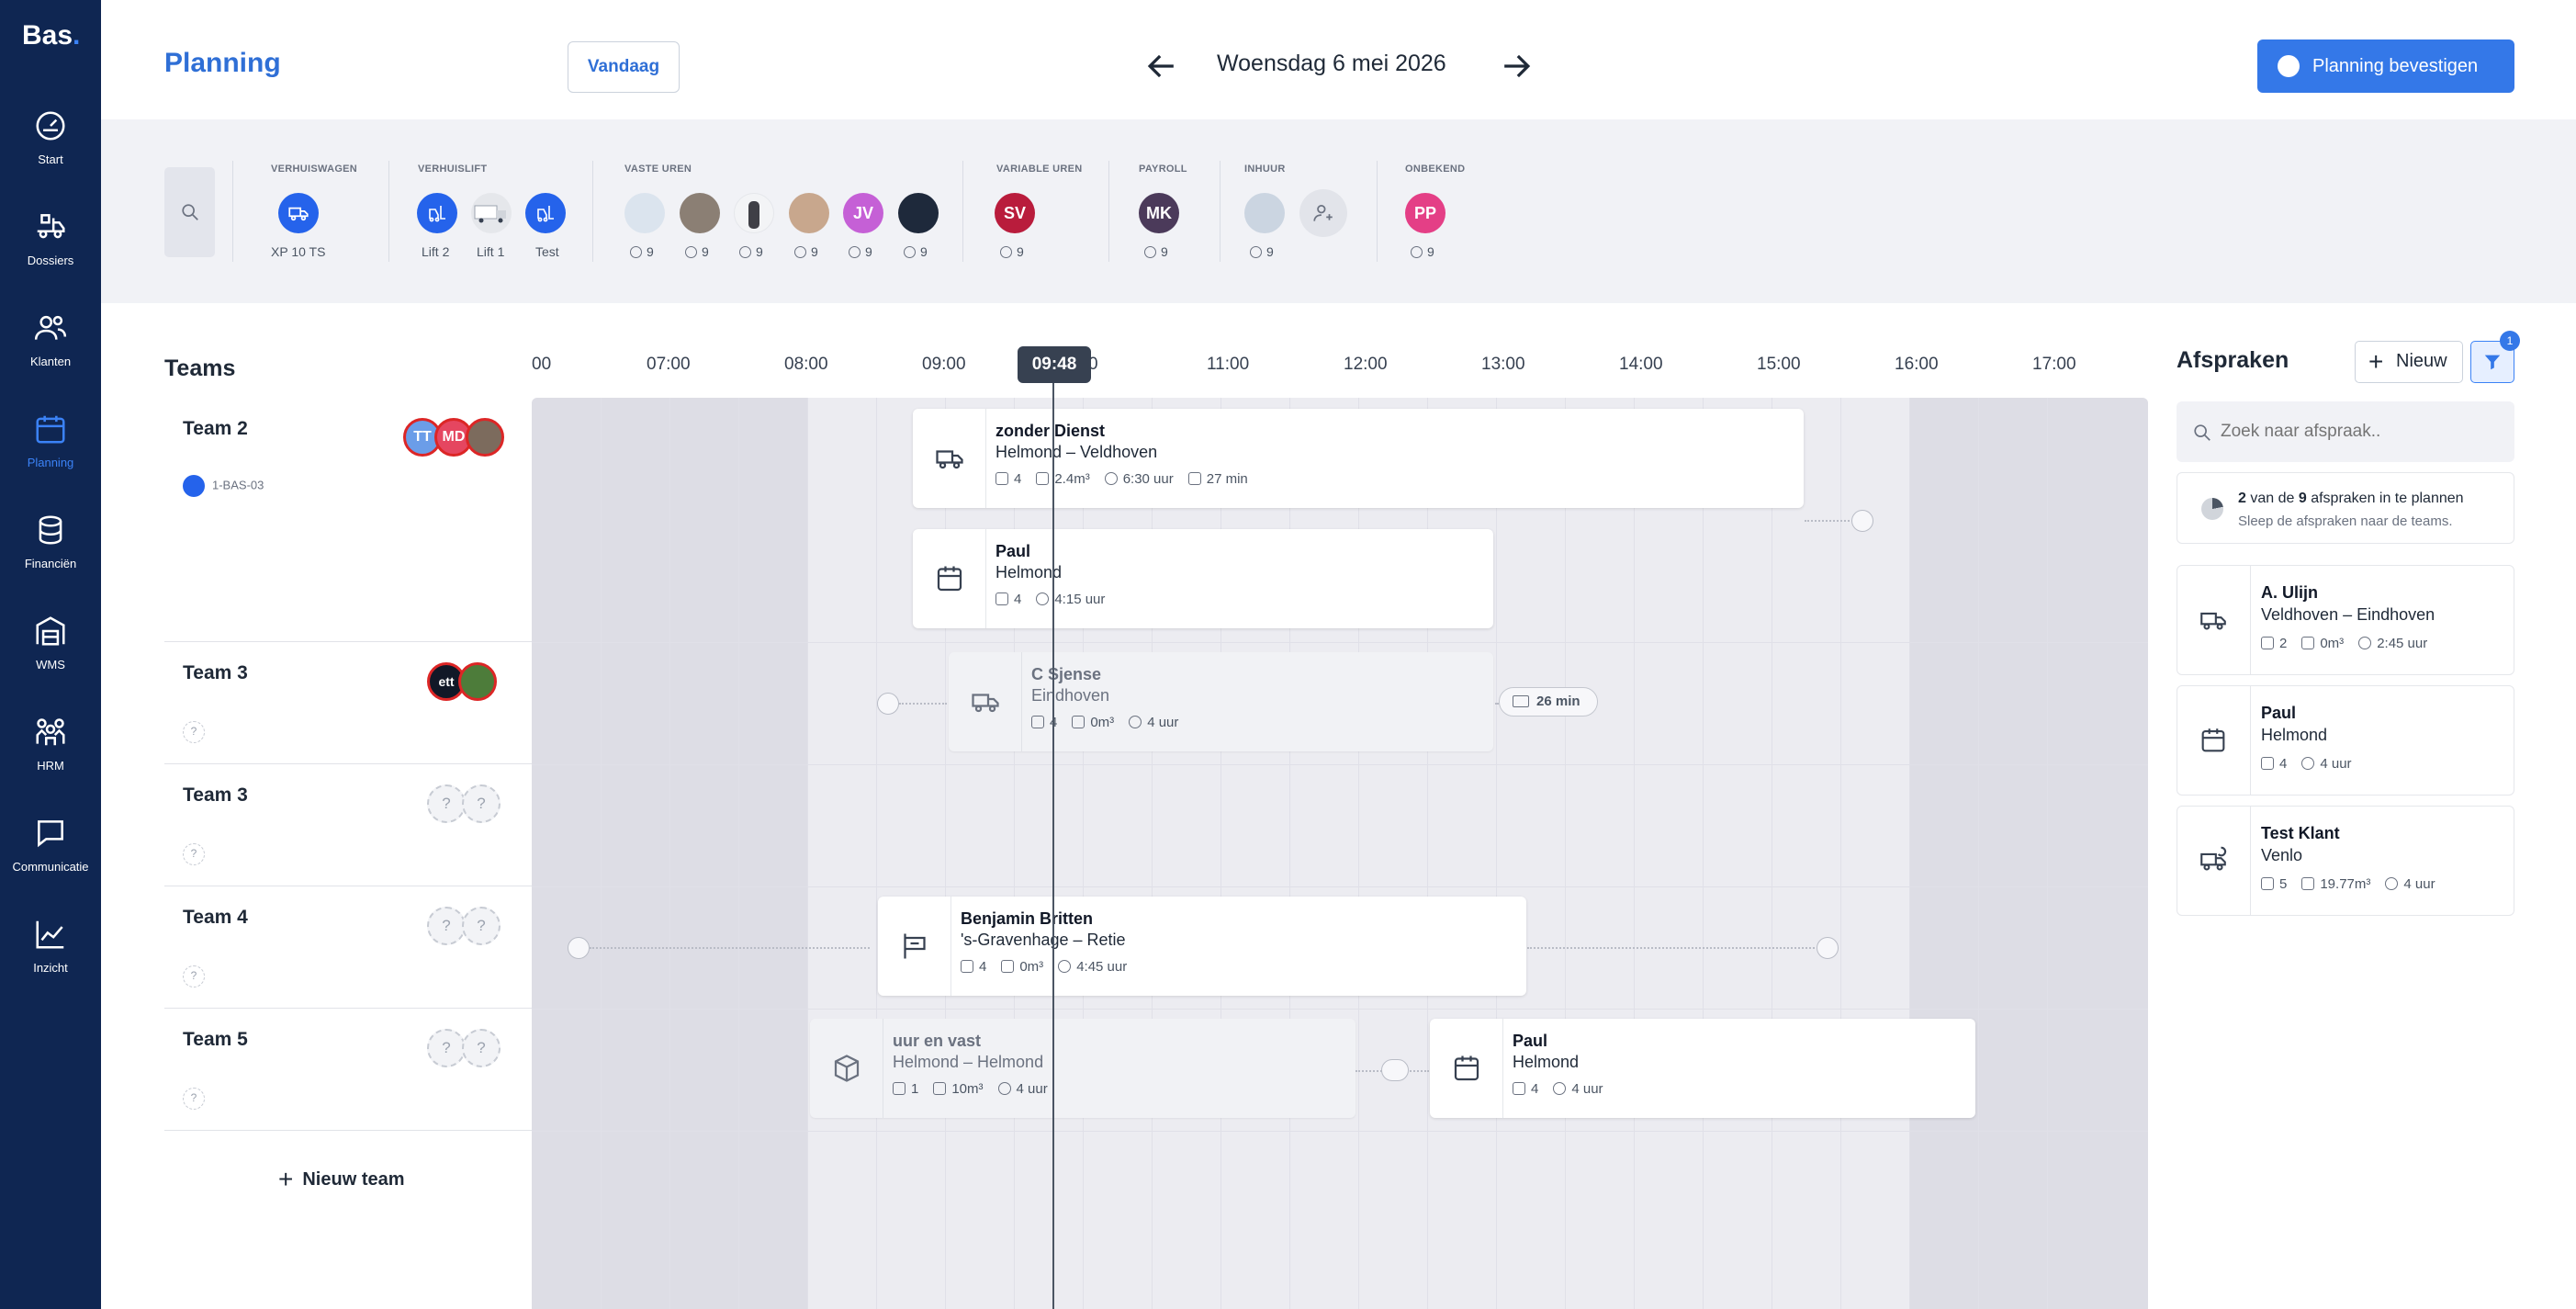 Image resolution: width=2576 pixels, height=1309 pixels. What do you see at coordinates (50, 732) in the screenshot?
I see `people-group-icon` at bounding box center [50, 732].